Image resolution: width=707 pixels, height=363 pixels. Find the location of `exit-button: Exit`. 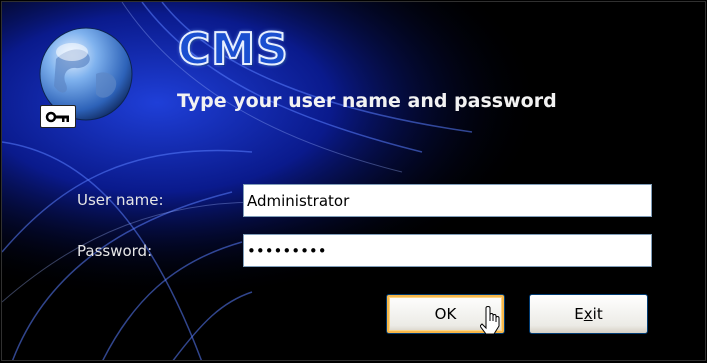

exit-button: Exit is located at coordinates (588, 314).